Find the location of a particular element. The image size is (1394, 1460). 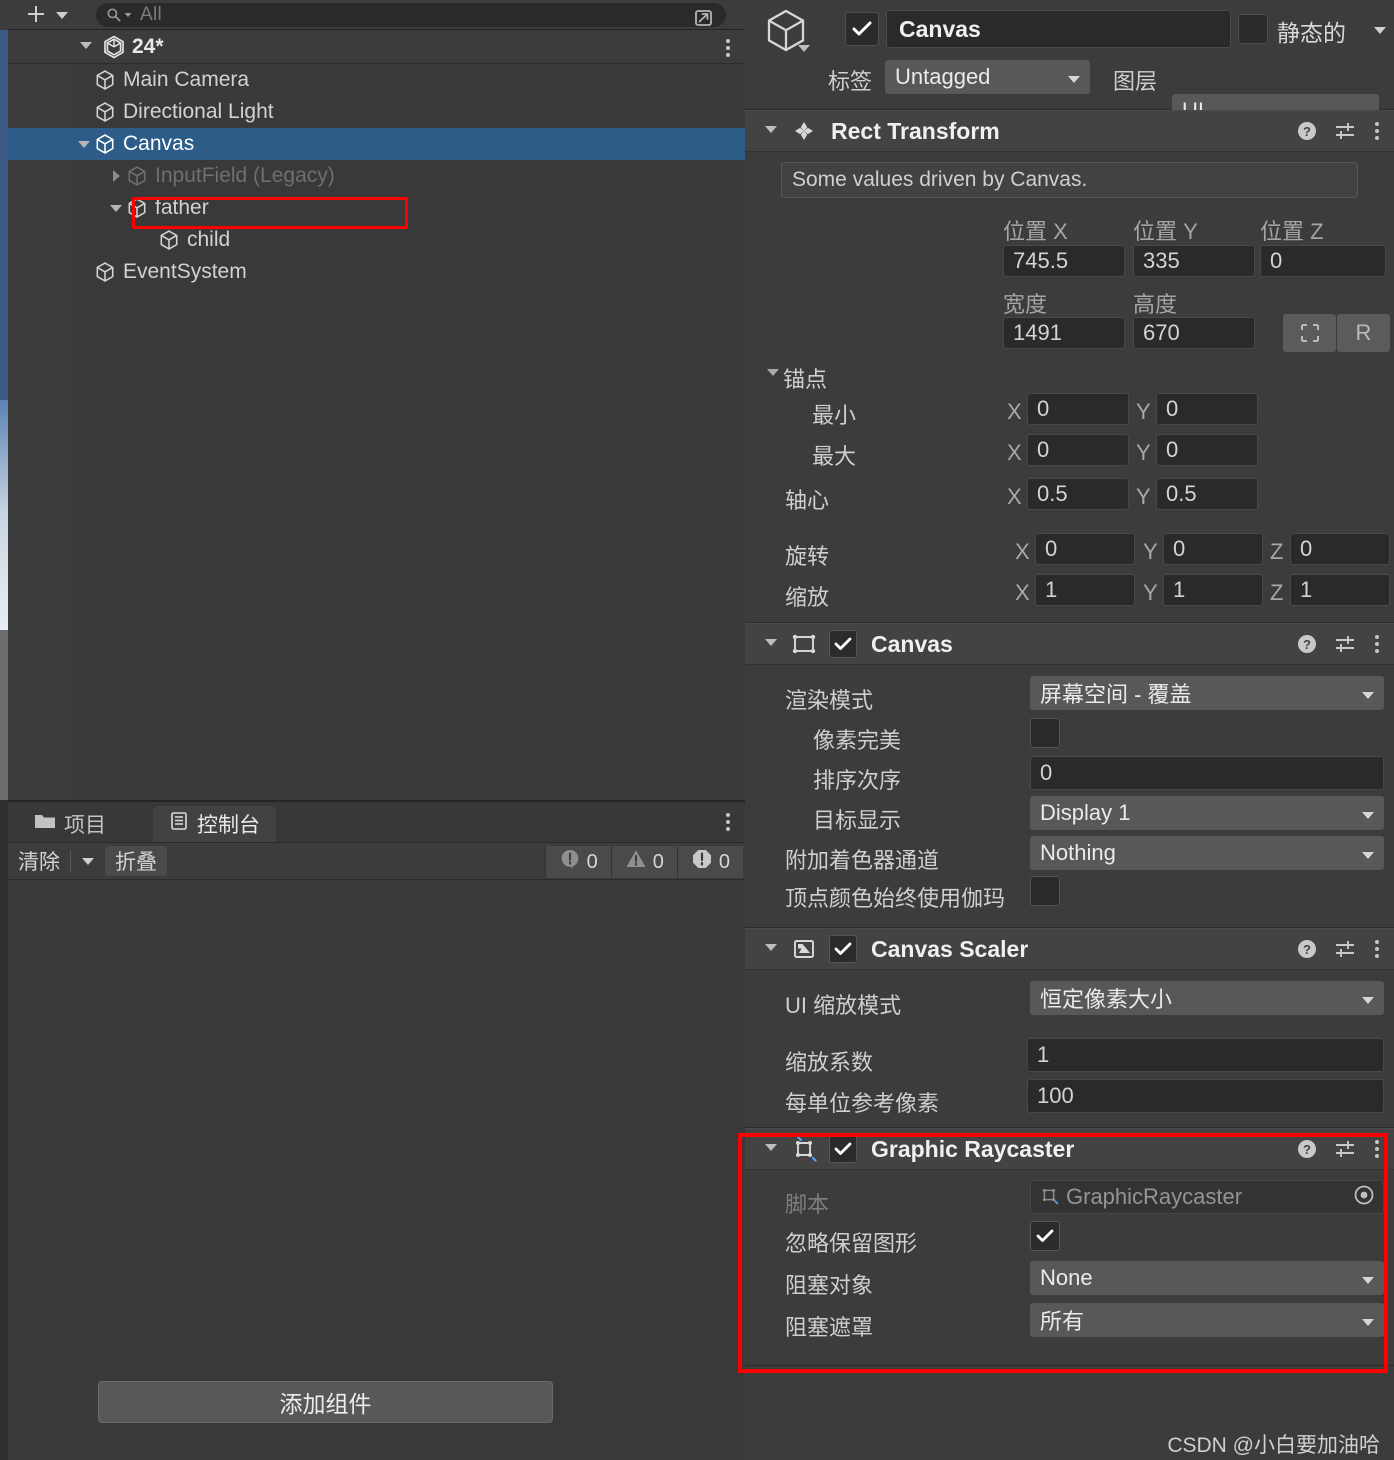

canvas-header: Canvas ? is located at coordinates (1069, 644).